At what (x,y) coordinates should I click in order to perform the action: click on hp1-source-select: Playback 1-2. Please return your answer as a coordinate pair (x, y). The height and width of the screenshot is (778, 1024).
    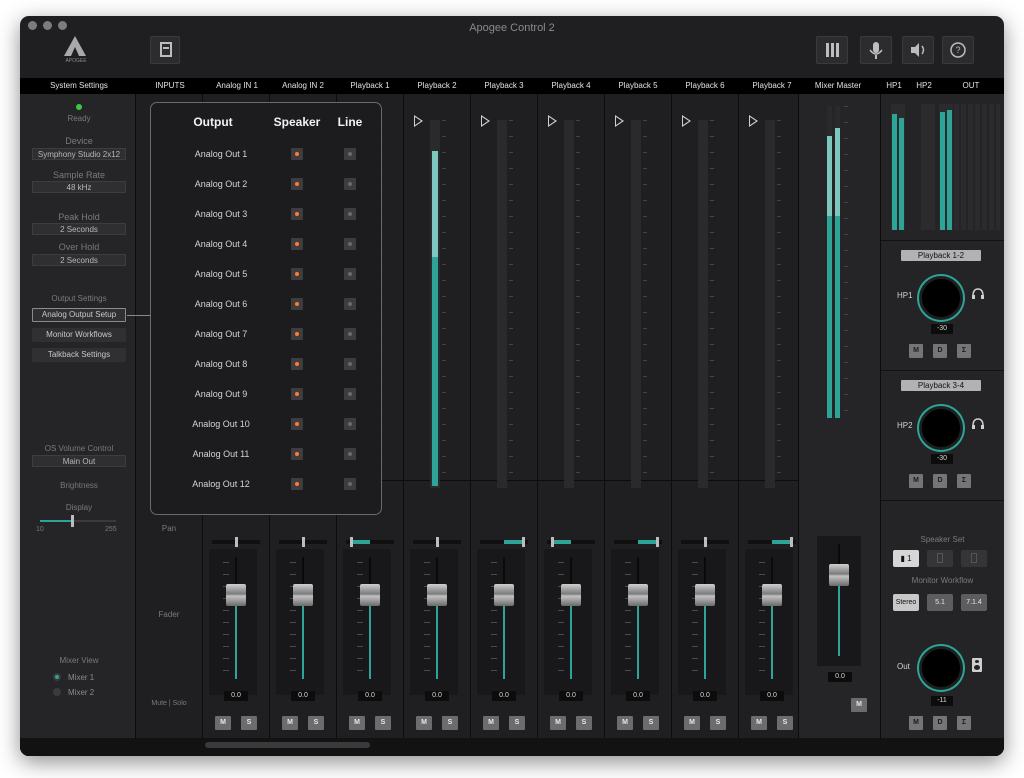
    Looking at the image, I should click on (941, 255).